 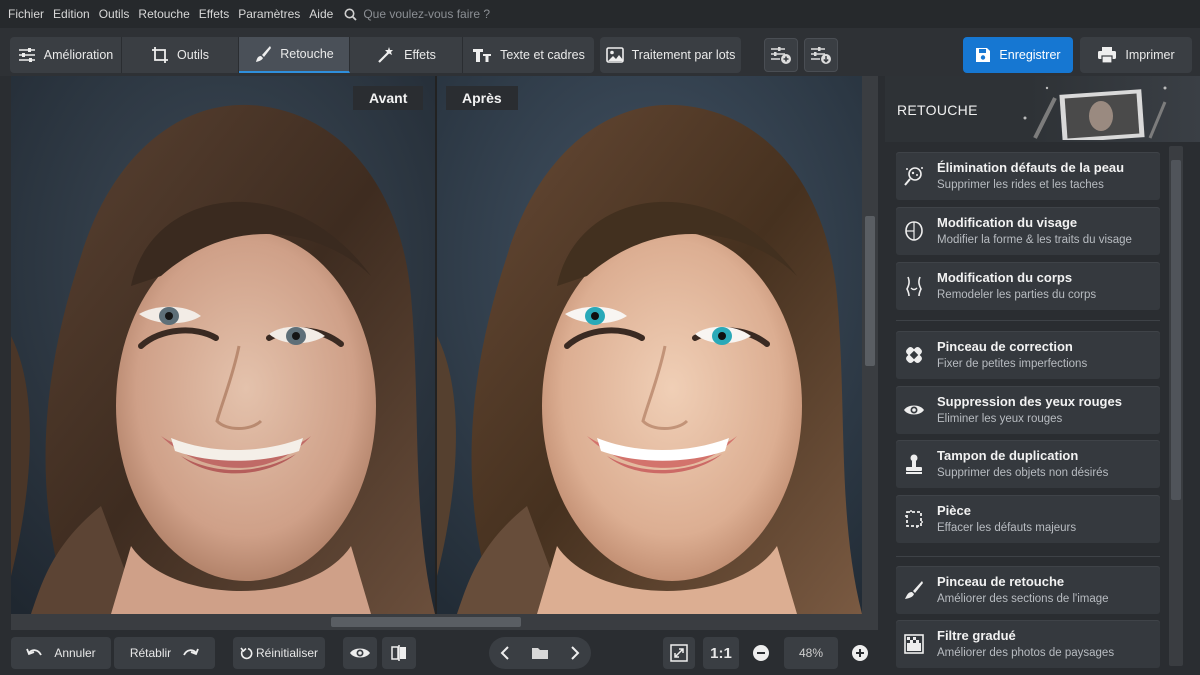 What do you see at coordinates (214, 14) in the screenshot?
I see `menu-effets: Effets` at bounding box center [214, 14].